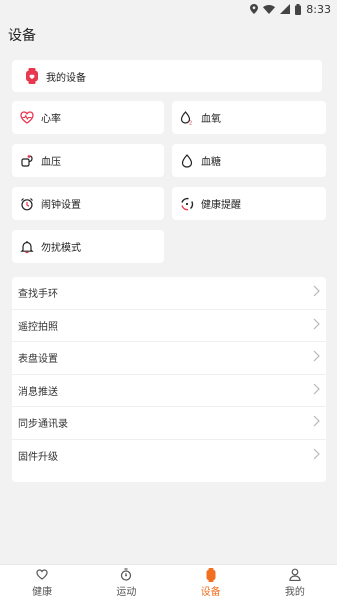  Describe the element at coordinates (61, 205) in the screenshot. I see `feature-label: 闹钟设置` at that location.